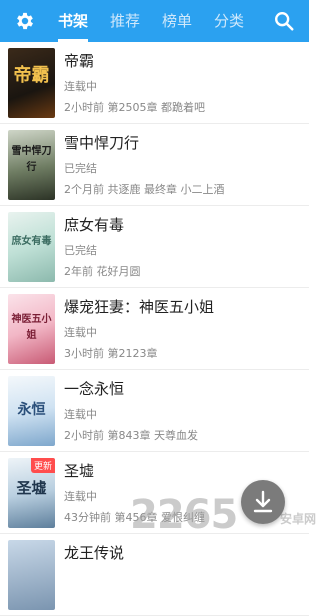 This screenshot has width=320, height=616. I want to click on search-icon, so click(284, 21).